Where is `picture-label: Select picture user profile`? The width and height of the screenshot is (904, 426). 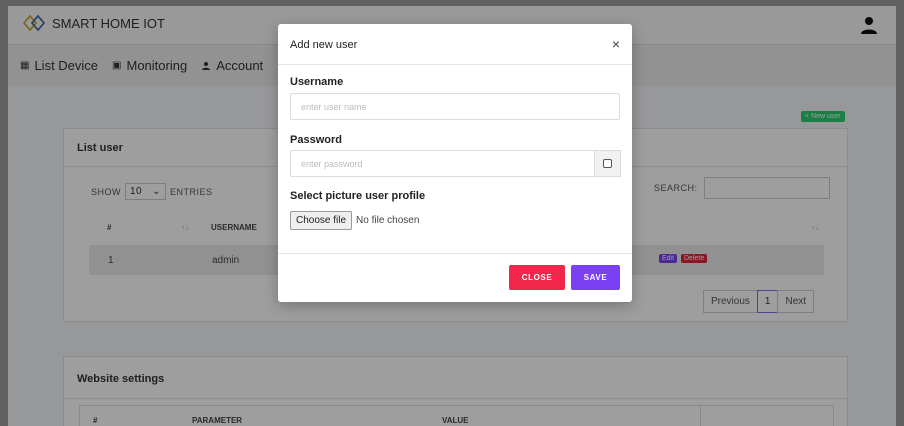 picture-label: Select picture user profile is located at coordinates (358, 196).